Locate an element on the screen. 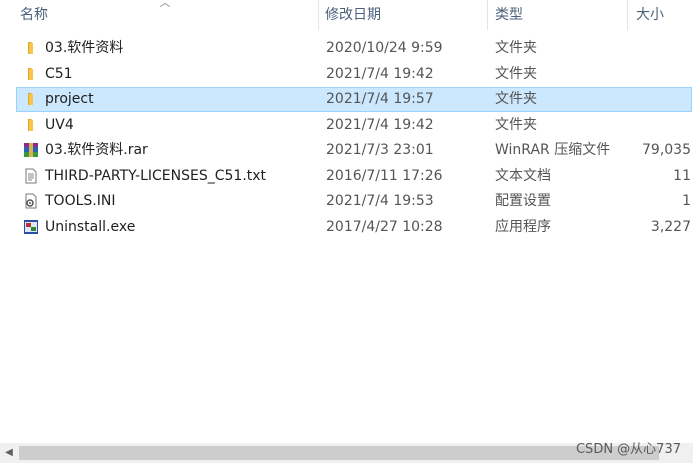 The height and width of the screenshot is (463, 693). file-size: 11 is located at coordinates (682, 175).